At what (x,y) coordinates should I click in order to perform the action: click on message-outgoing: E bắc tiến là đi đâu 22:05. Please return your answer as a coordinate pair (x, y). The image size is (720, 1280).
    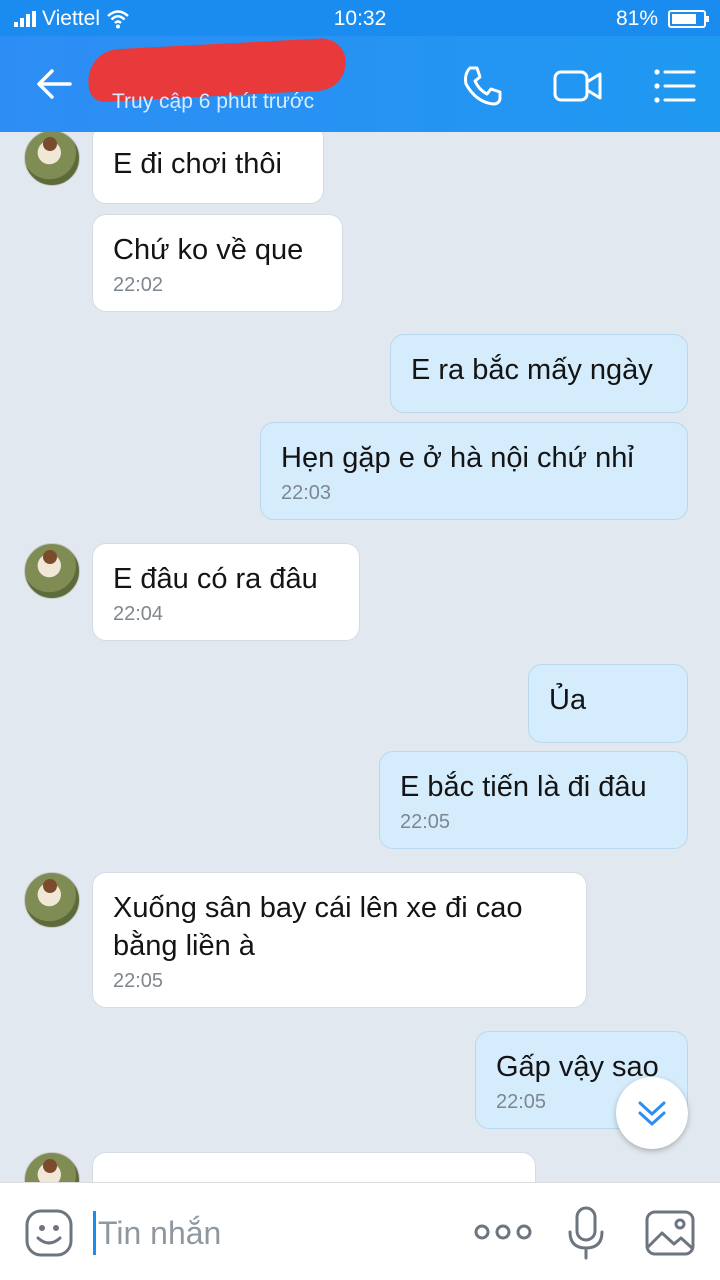
    Looking at the image, I should click on (533, 800).